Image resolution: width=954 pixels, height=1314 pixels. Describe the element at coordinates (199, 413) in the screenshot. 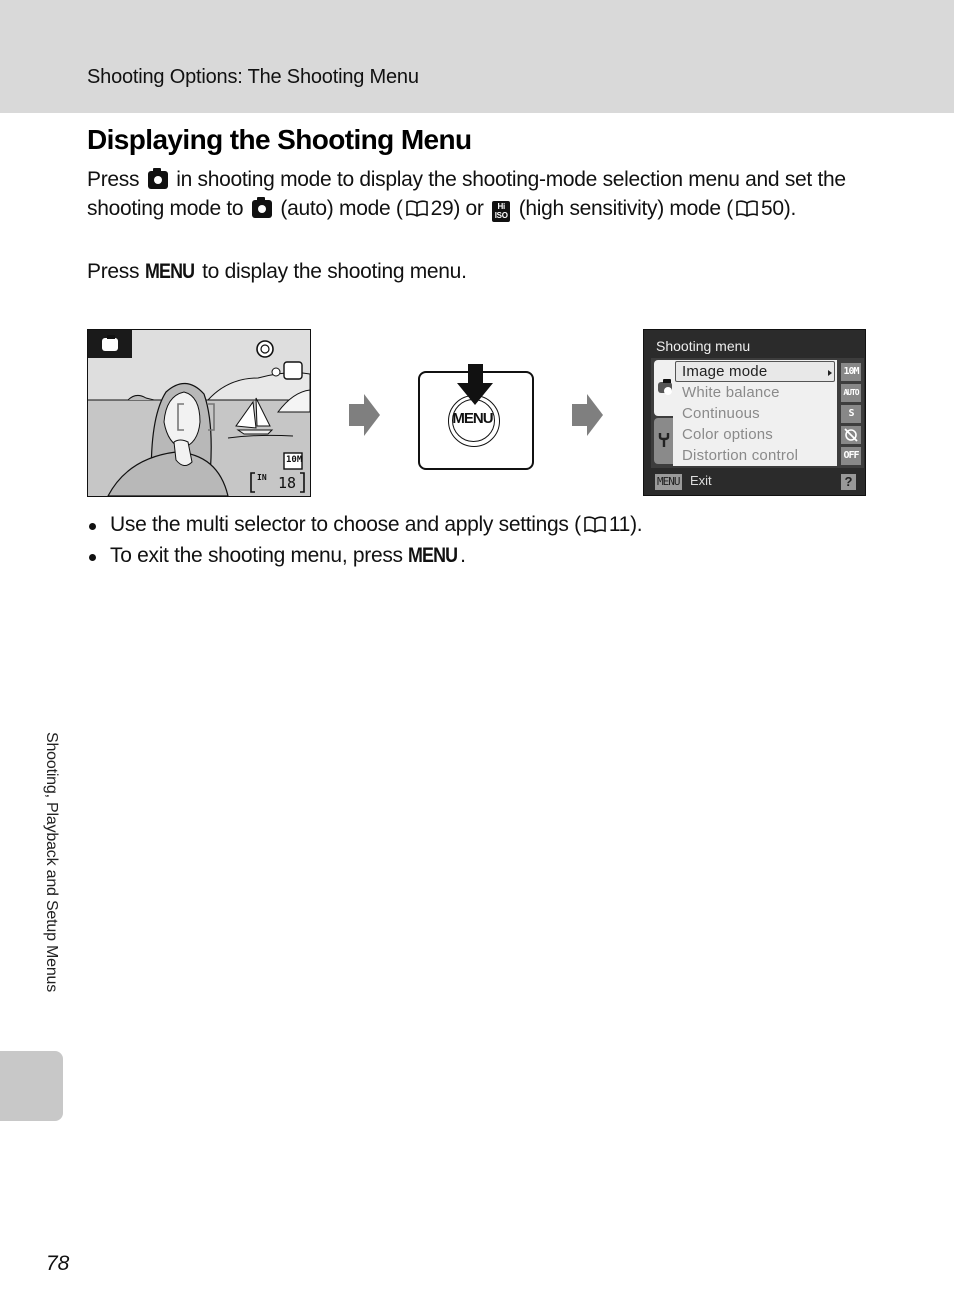

I see `viewfinder-illustration: 10M IN 18` at that location.